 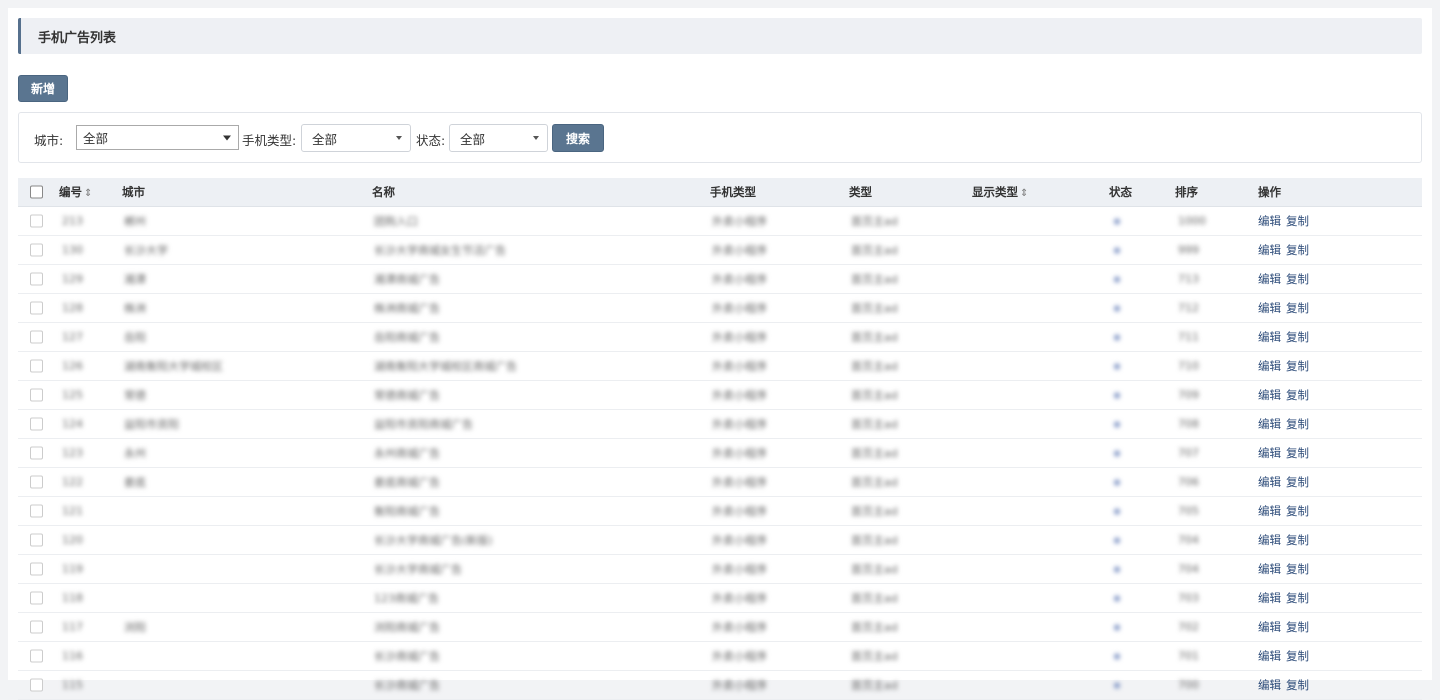 What do you see at coordinates (72, 366) in the screenshot?
I see `cell-id: 126` at bounding box center [72, 366].